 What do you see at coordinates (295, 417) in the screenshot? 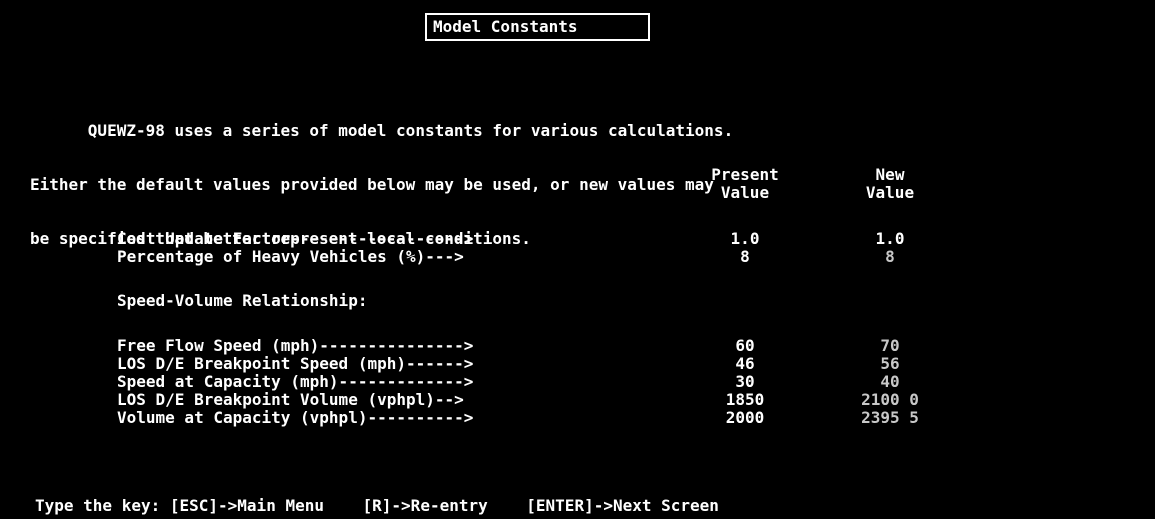
I see `row-label-volume-at-capacity: Volume at Capacity (vphpl)---------->` at bounding box center [295, 417].